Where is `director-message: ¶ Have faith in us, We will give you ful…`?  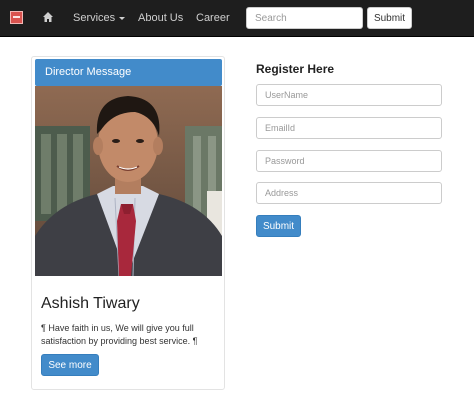
director-message: ¶ Have faith in us, We will give you ful… is located at coordinates (119, 334).